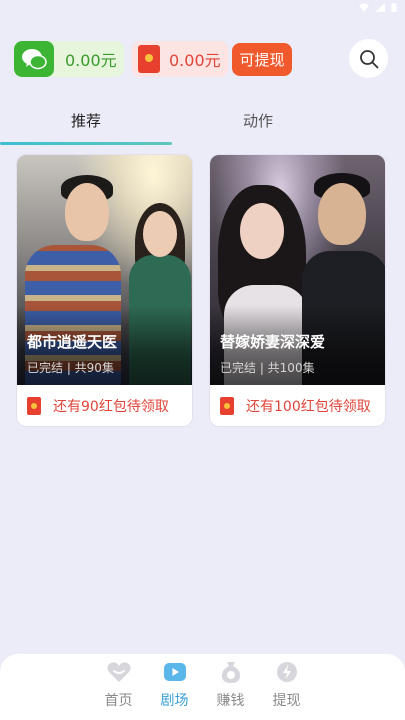  What do you see at coordinates (86, 120) in the screenshot?
I see `tab-recommend: 推荐` at bounding box center [86, 120].